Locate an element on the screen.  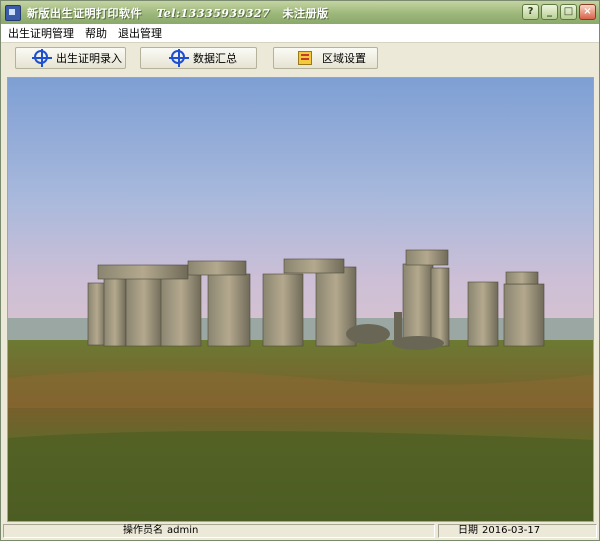
app-icon is located at coordinates (13, 12).